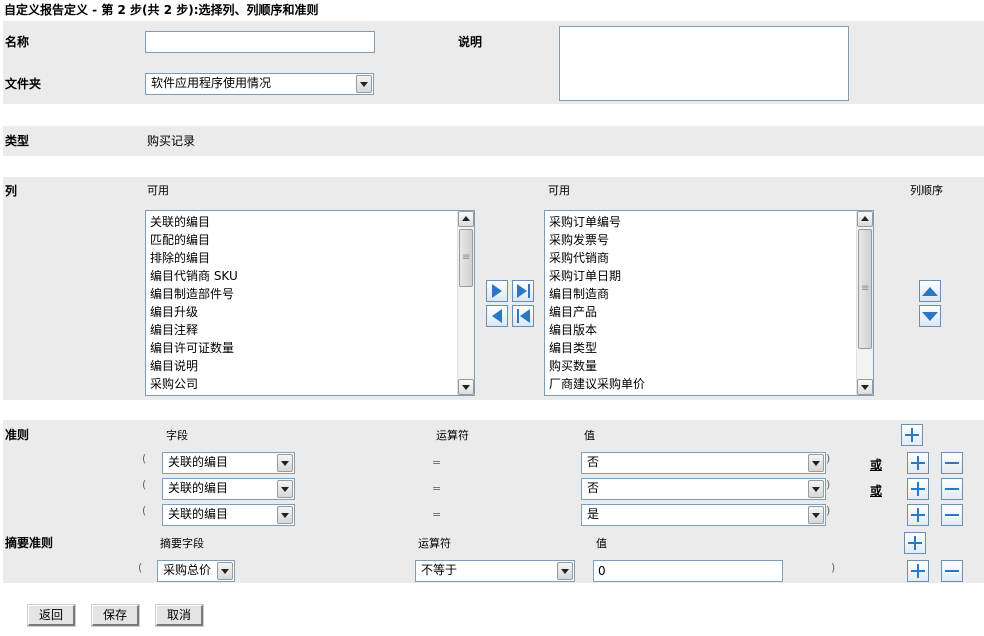  What do you see at coordinates (312, 366) in the screenshot?
I see `list-item: 编目说明` at bounding box center [312, 366].